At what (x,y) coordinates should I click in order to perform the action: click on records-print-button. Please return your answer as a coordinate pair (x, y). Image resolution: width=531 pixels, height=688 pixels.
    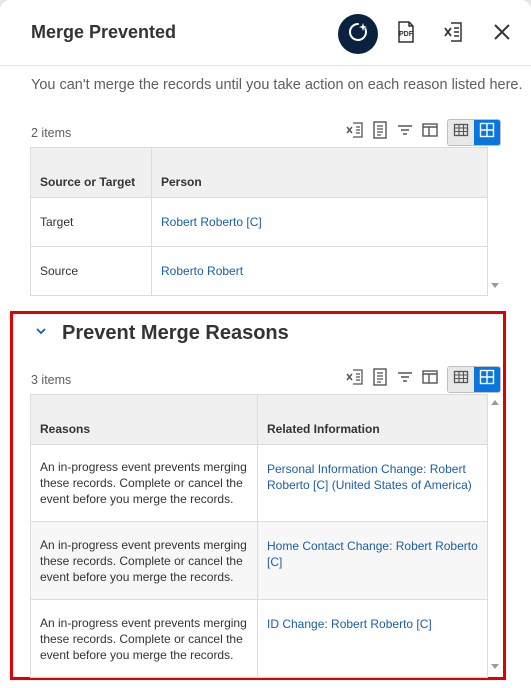
    Looking at the image, I should click on (380, 133).